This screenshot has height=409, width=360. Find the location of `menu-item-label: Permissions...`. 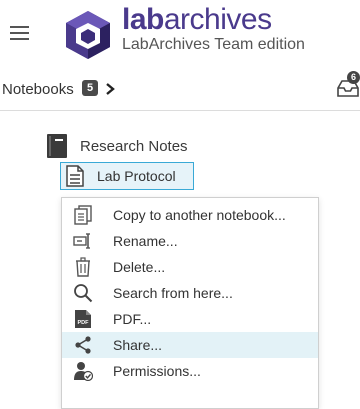

menu-item-label: Permissions... is located at coordinates (157, 371).